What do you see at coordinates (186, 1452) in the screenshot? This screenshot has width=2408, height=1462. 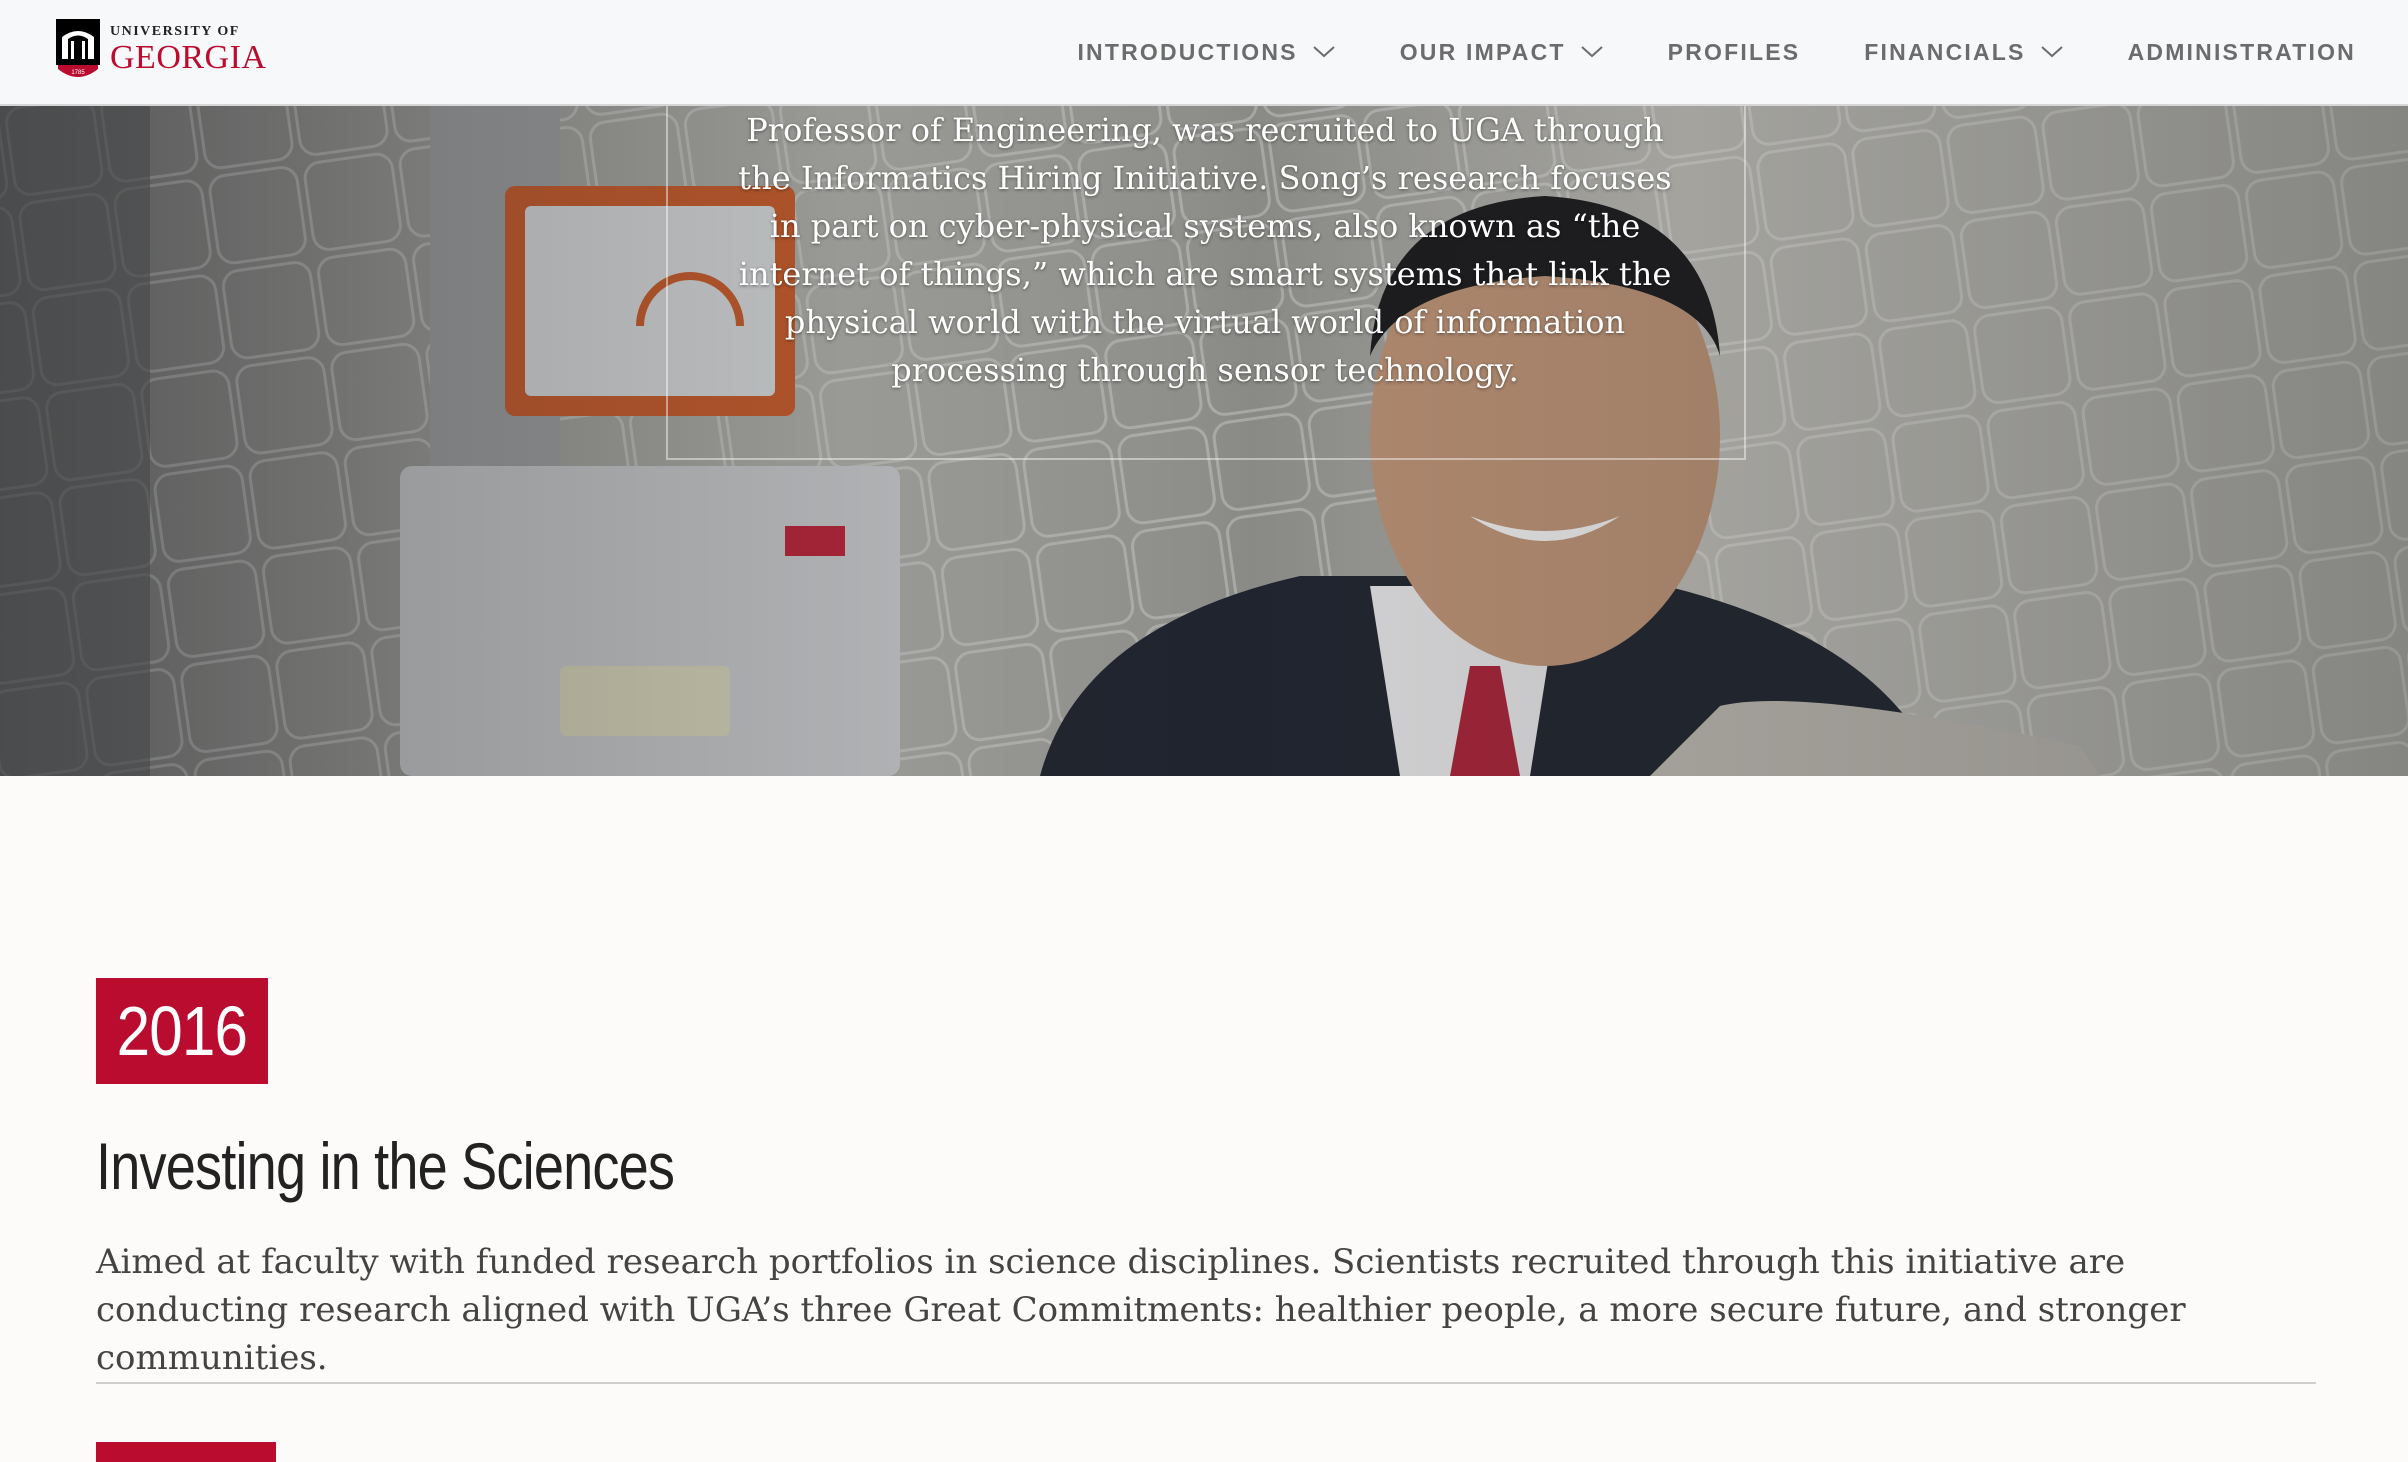 I see `next-year-badge` at bounding box center [186, 1452].